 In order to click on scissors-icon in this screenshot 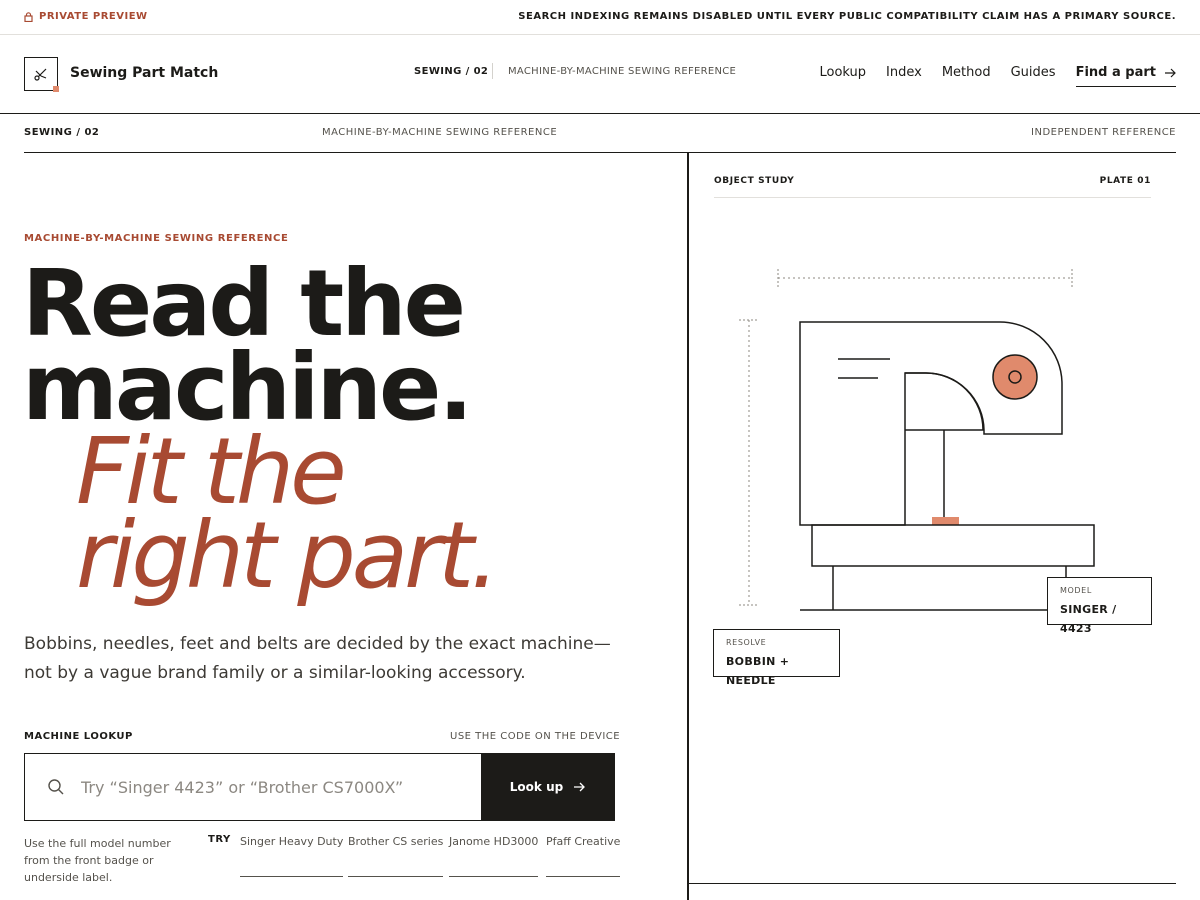, I will do `click(40, 74)`.